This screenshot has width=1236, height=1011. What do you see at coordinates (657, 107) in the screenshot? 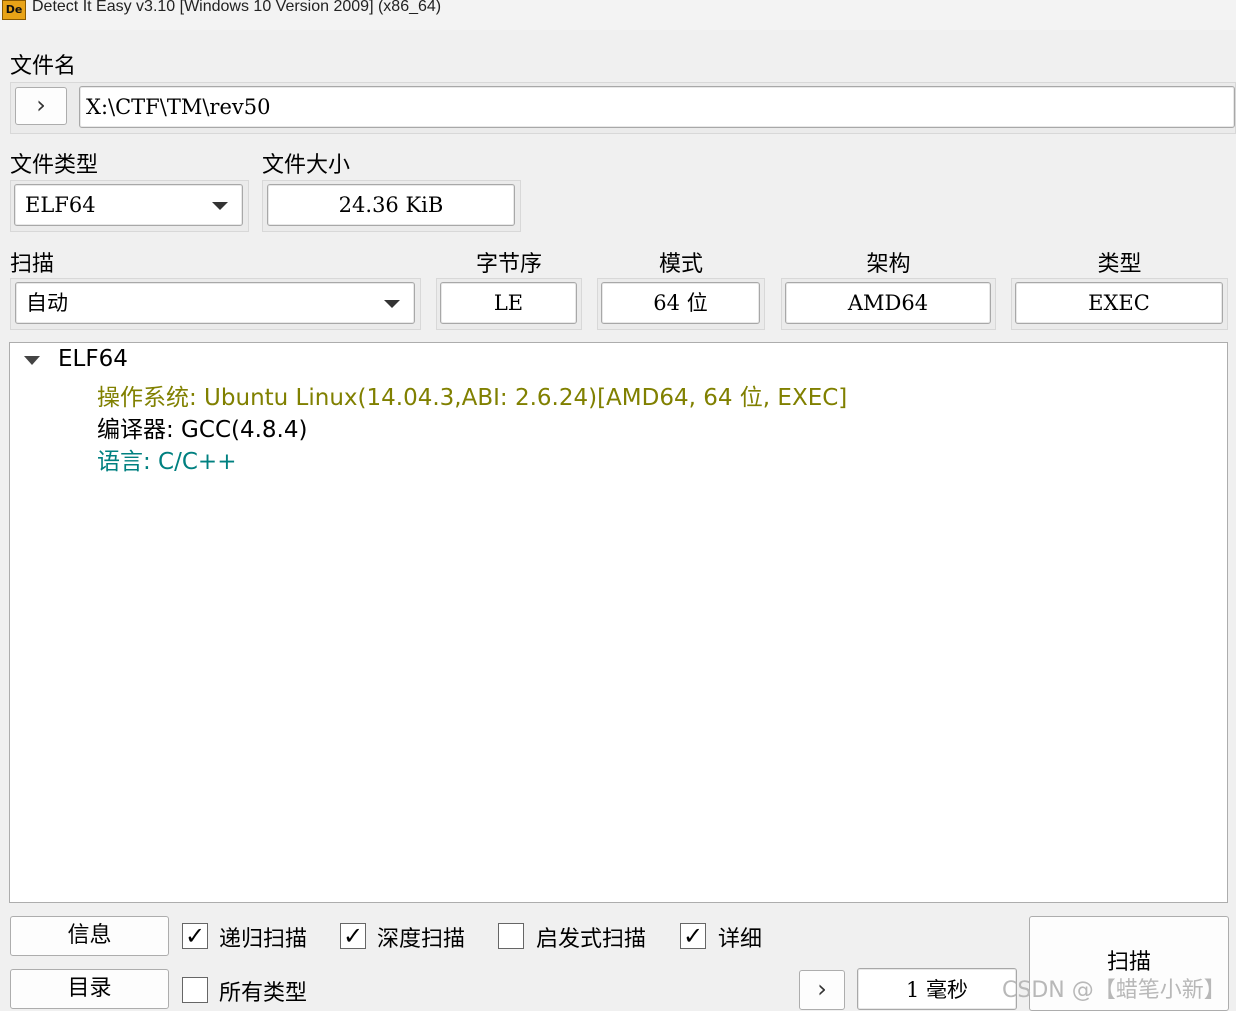
I see `file-path-input: X:\CTF\TM\rev50` at bounding box center [657, 107].